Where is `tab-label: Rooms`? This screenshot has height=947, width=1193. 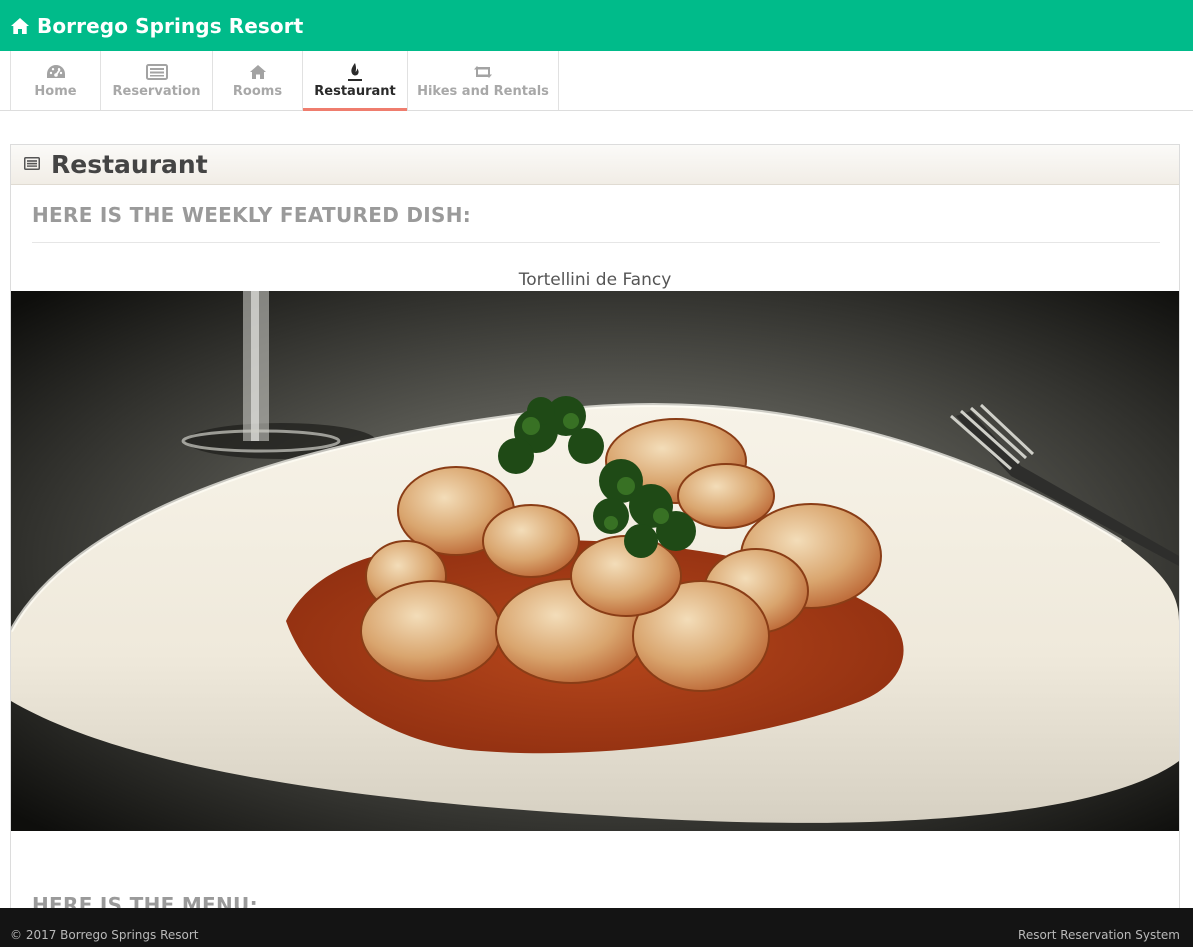 tab-label: Rooms is located at coordinates (257, 91).